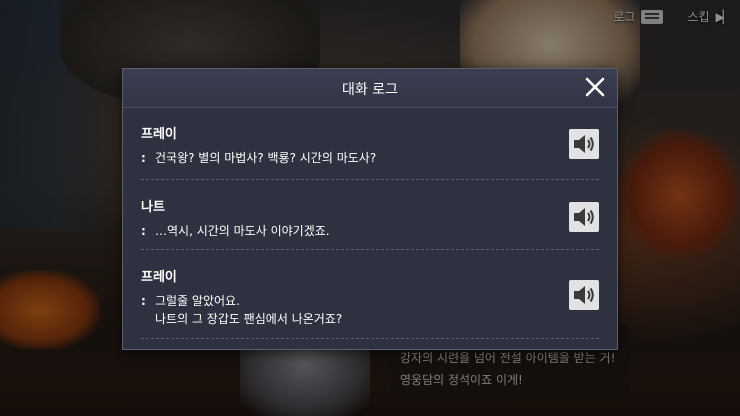  I want to click on dialog-header: 대화 로그, so click(370, 88).